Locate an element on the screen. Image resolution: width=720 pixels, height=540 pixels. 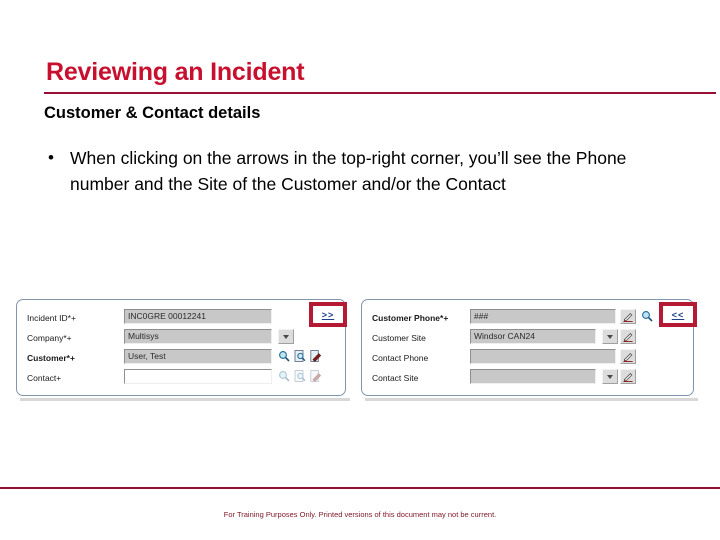
collapse-arrows-label: << is located at coordinates (678, 314).